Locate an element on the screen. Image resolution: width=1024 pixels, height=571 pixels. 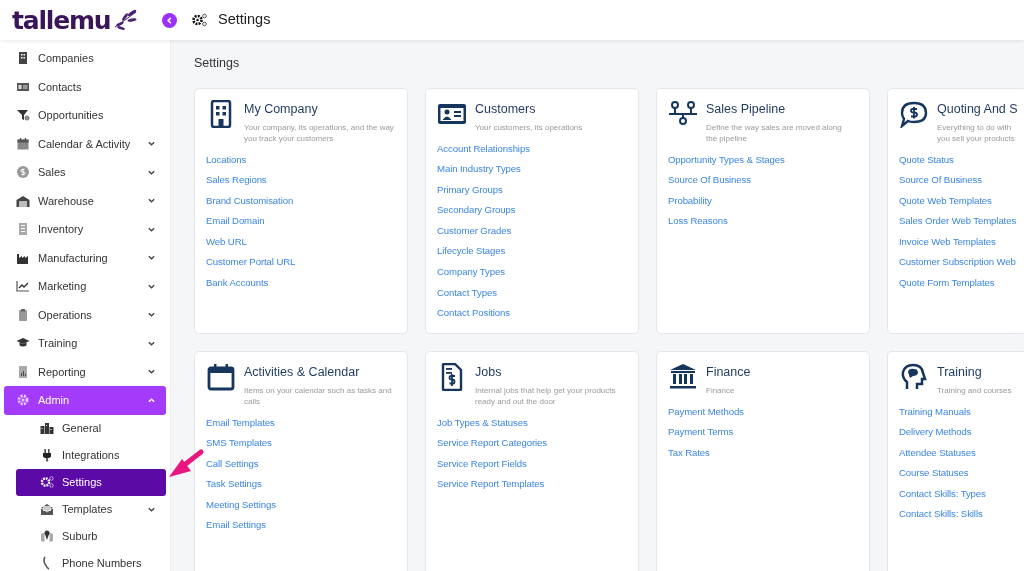
sidebar-item: Templates is located at coordinates (91, 509).